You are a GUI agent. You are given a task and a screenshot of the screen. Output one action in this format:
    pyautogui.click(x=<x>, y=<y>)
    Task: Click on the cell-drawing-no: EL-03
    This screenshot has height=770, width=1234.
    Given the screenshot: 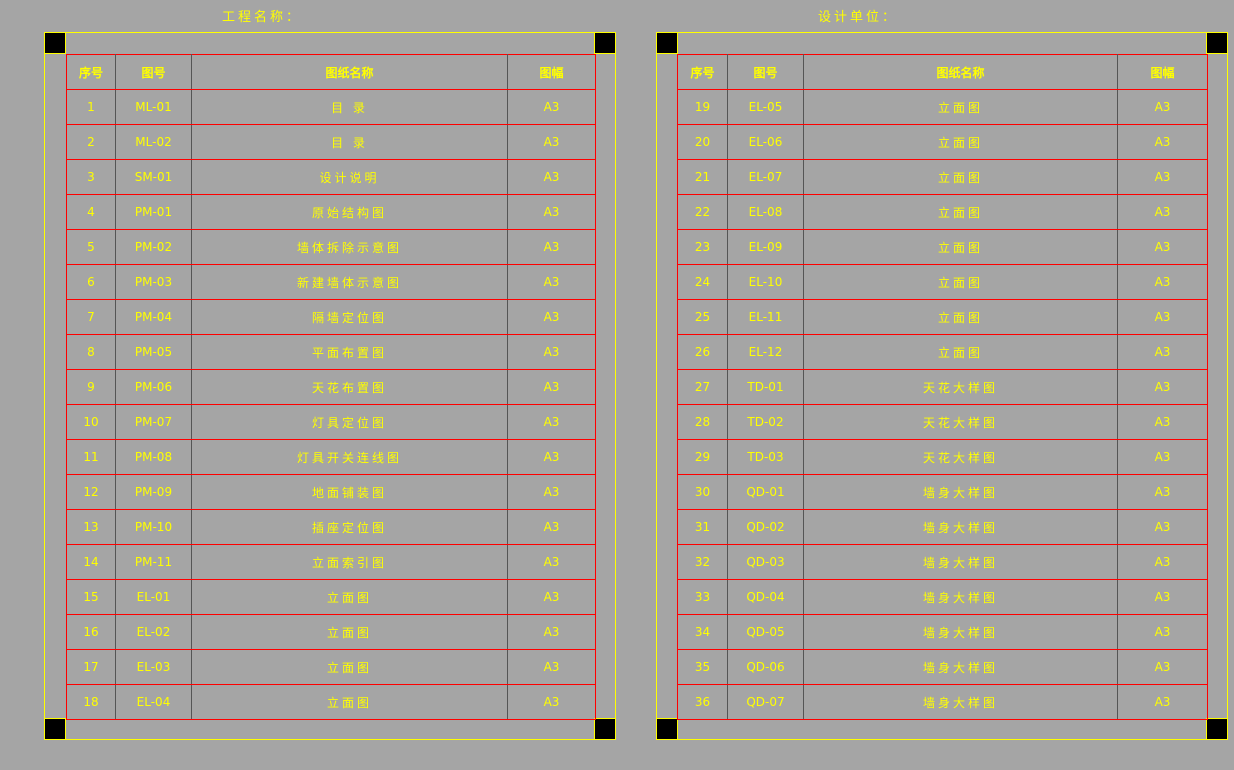 What is the action you would take?
    pyautogui.click(x=153, y=667)
    